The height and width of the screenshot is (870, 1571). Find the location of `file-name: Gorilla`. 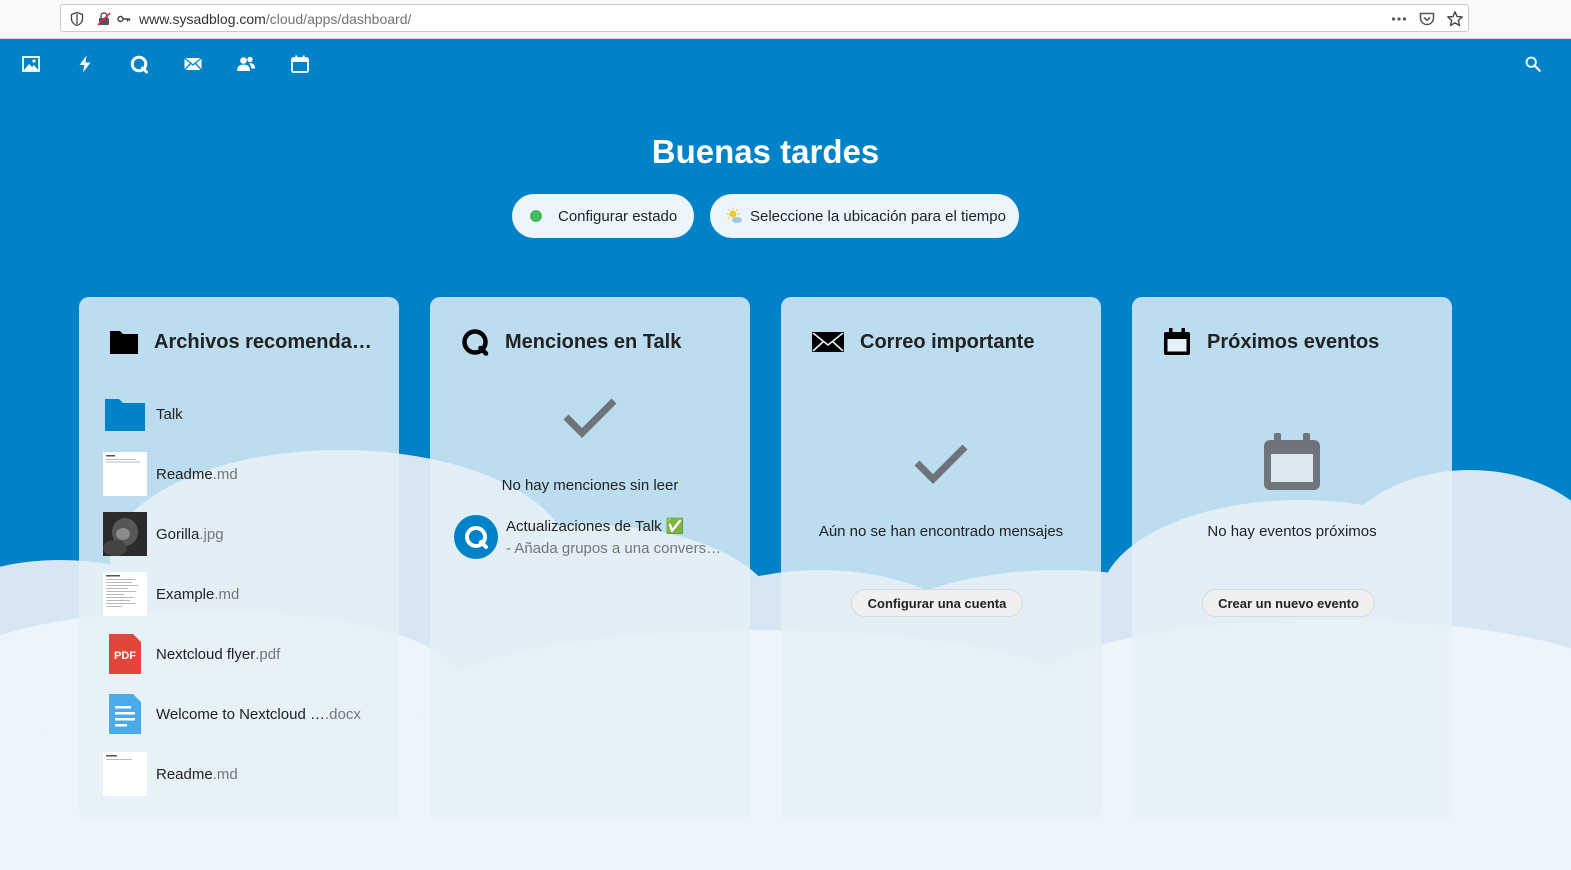

file-name: Gorilla is located at coordinates (178, 534).